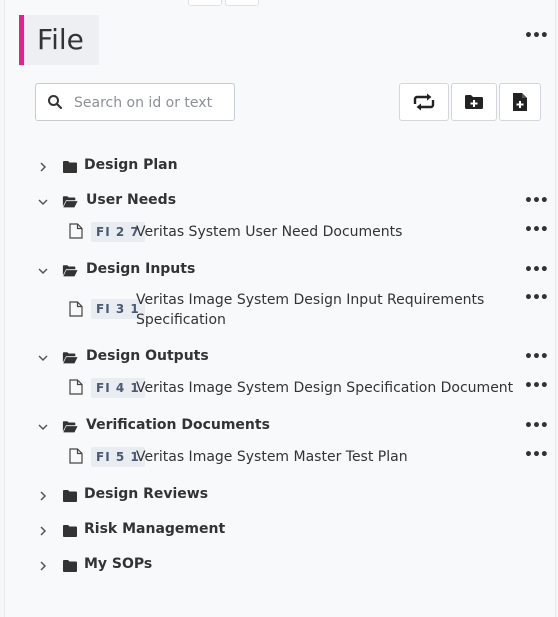  Describe the element at coordinates (269, 232) in the screenshot. I see `document-title: Veritas System User Need Documents` at that location.